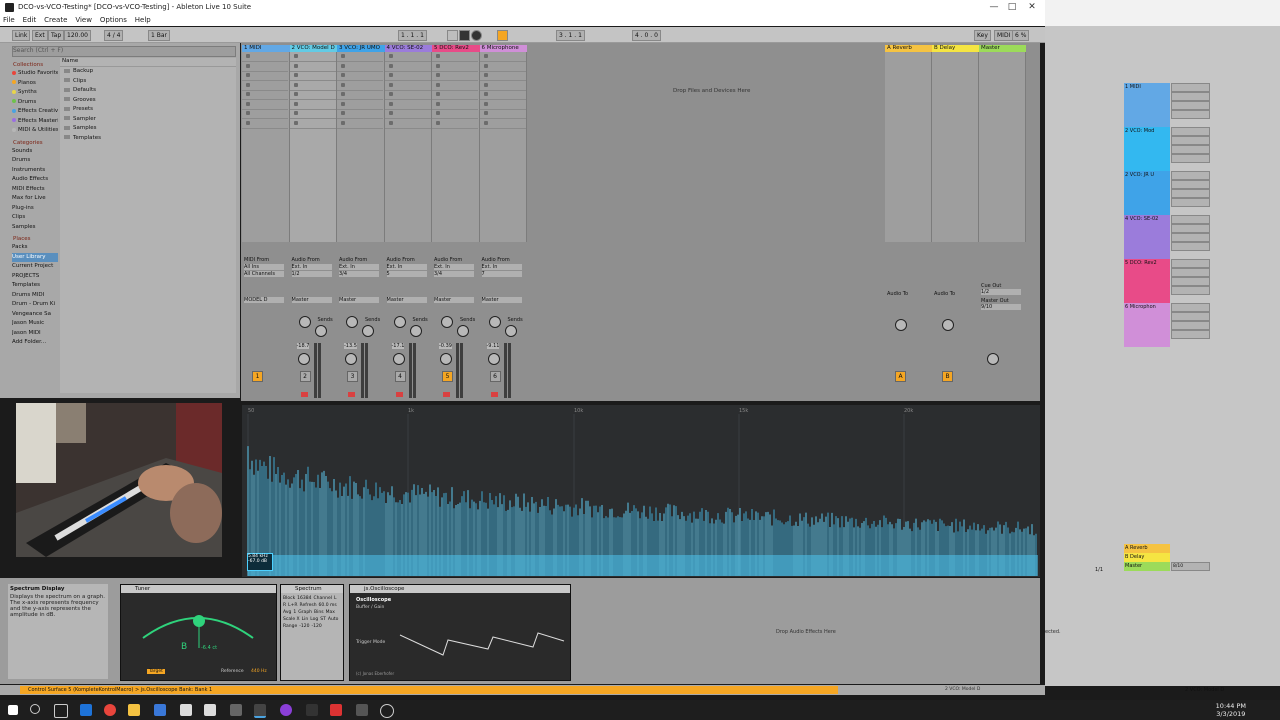 This screenshot has height=720, width=1280. What do you see at coordinates (463, 331) in the screenshot?
I see `send-b-knob` at bounding box center [463, 331].